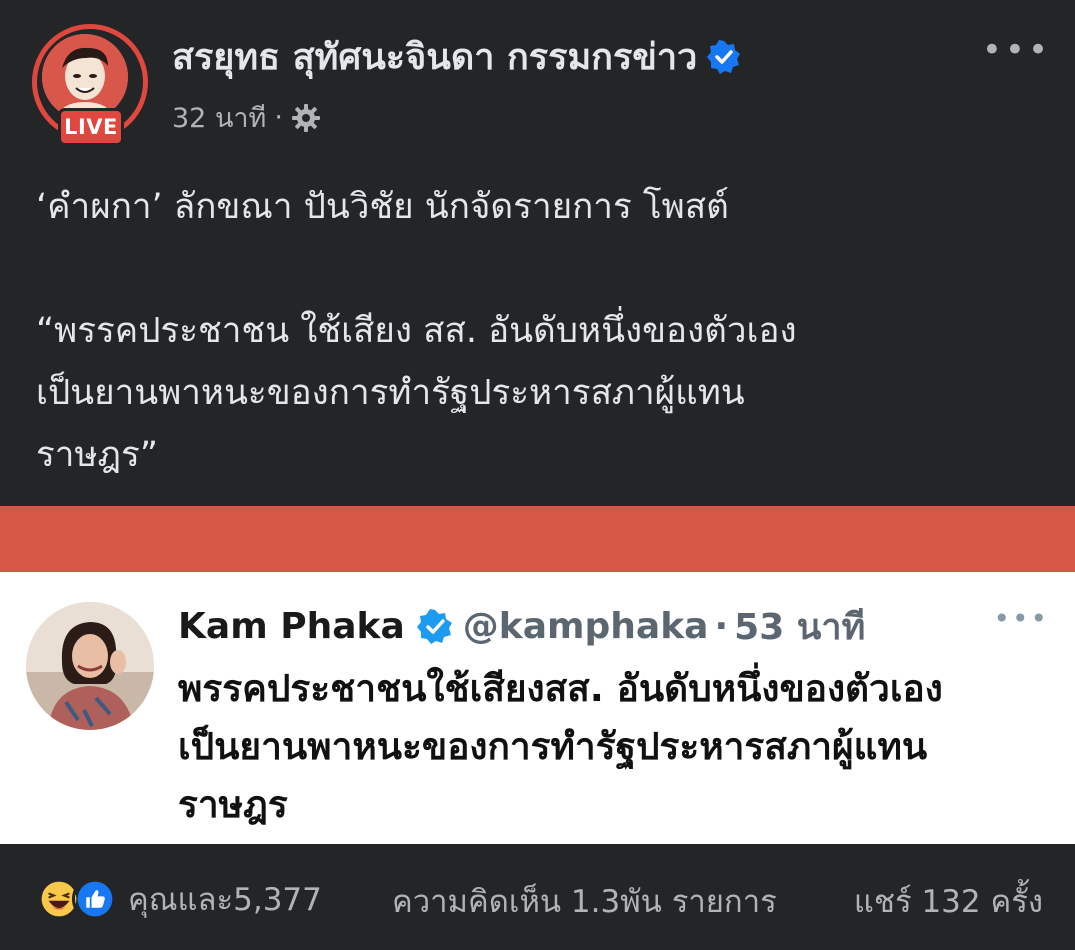 The image size is (1075, 950). I want to click on post-author-row: สรยุทธ สุทัศนะจินดา กรรมกรข่าว, so click(456, 56).